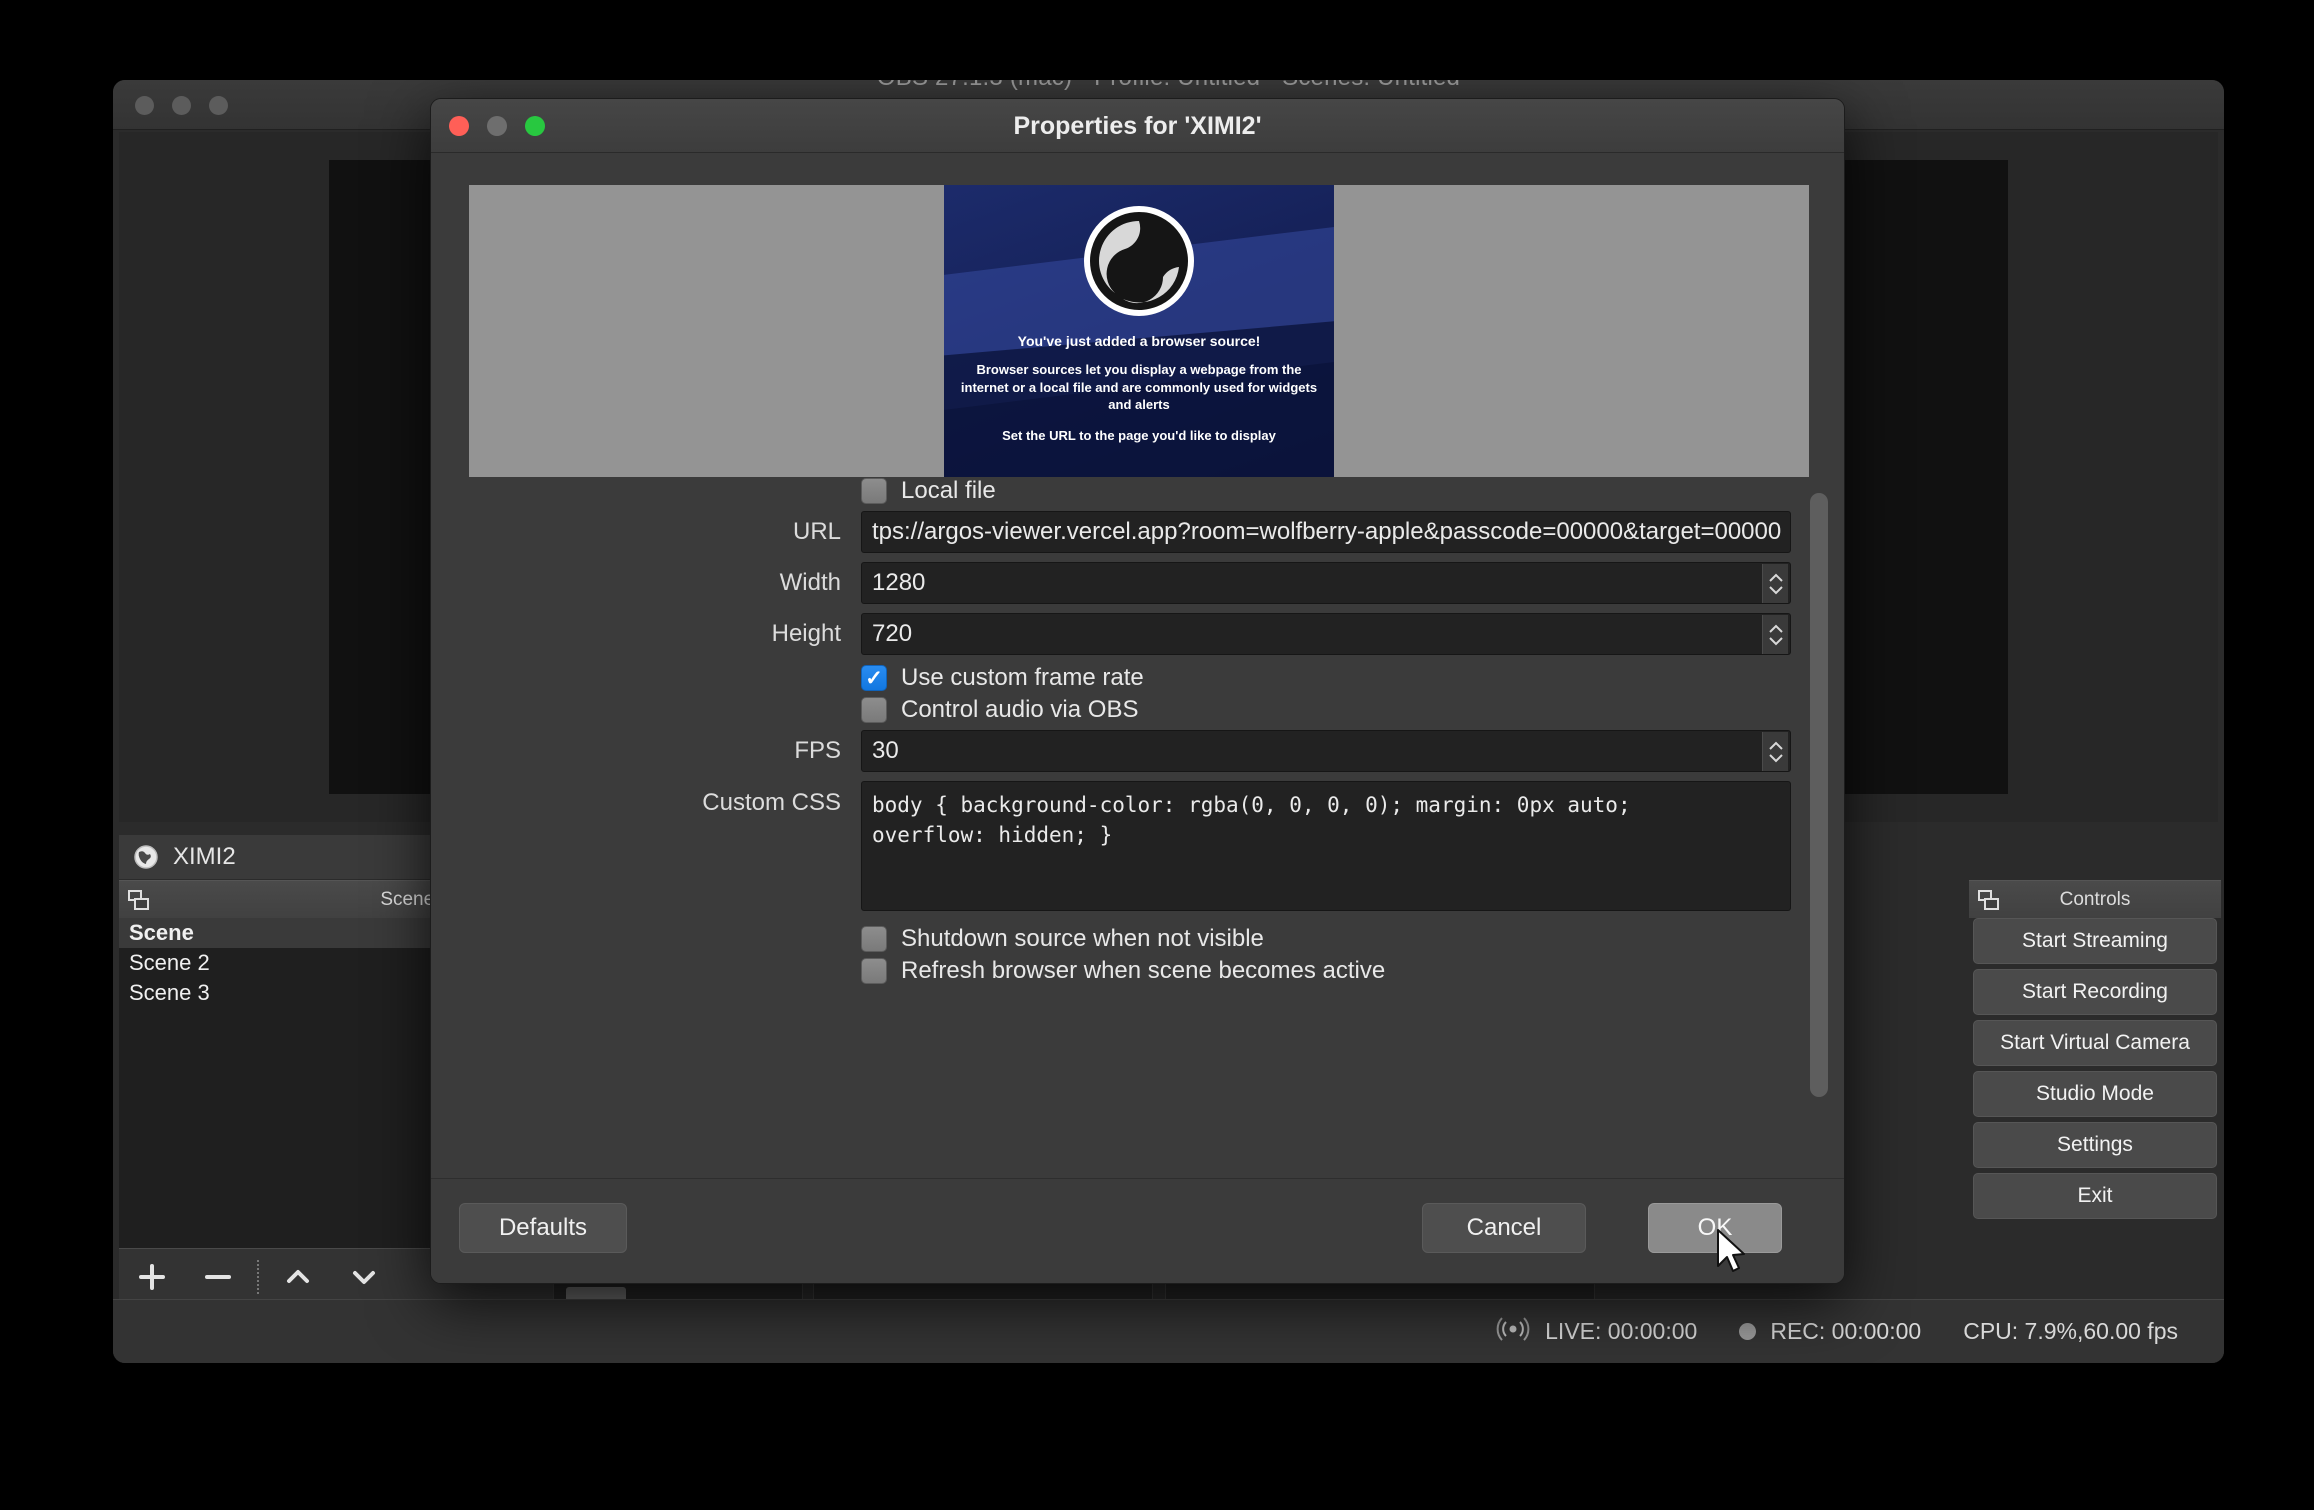  I want to click on globe-icon, so click(146, 857).